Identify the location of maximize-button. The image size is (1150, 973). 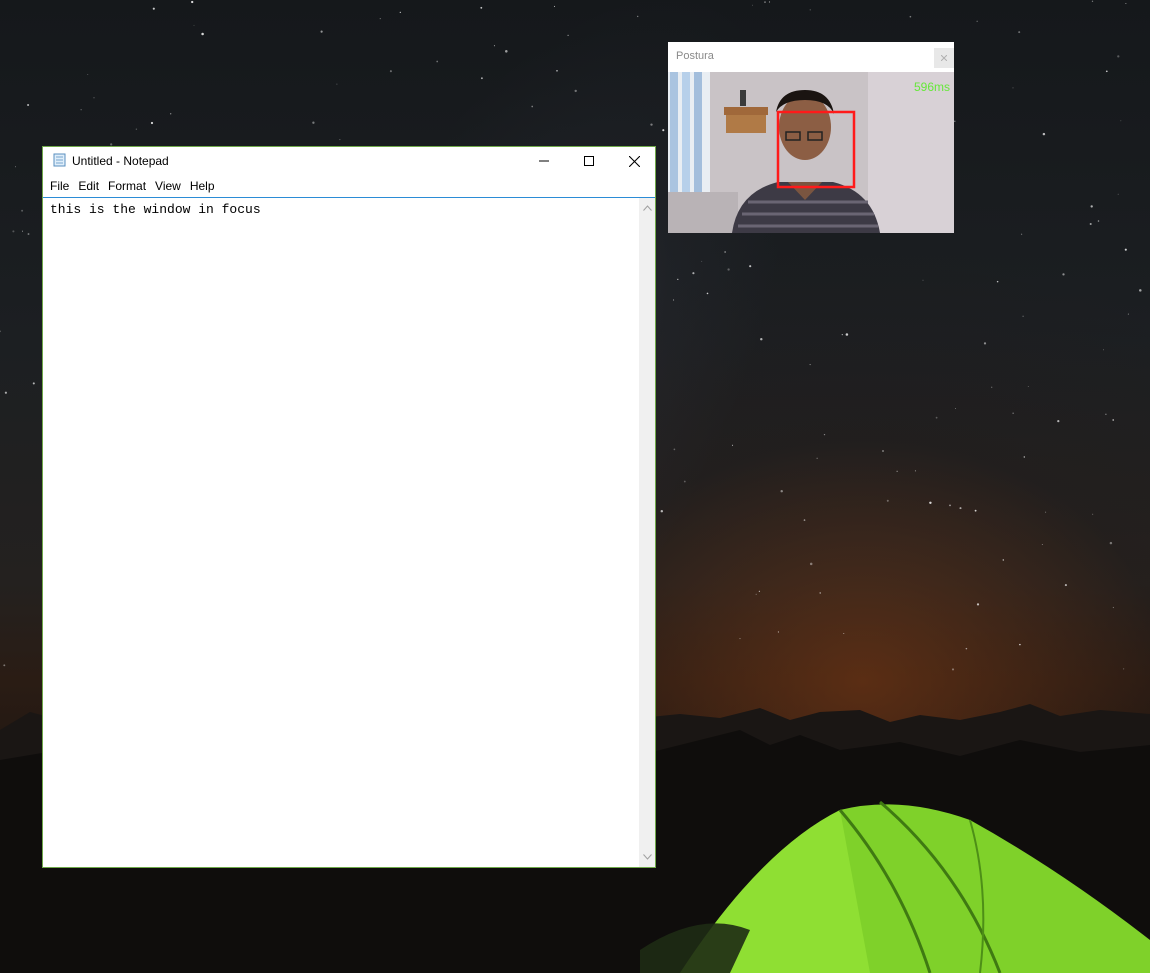
(589, 161).